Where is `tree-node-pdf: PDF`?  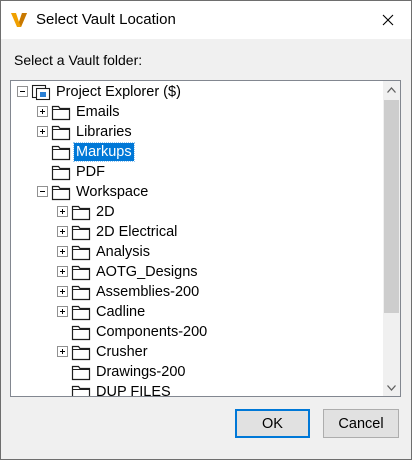 tree-node-pdf: PDF is located at coordinates (197, 172).